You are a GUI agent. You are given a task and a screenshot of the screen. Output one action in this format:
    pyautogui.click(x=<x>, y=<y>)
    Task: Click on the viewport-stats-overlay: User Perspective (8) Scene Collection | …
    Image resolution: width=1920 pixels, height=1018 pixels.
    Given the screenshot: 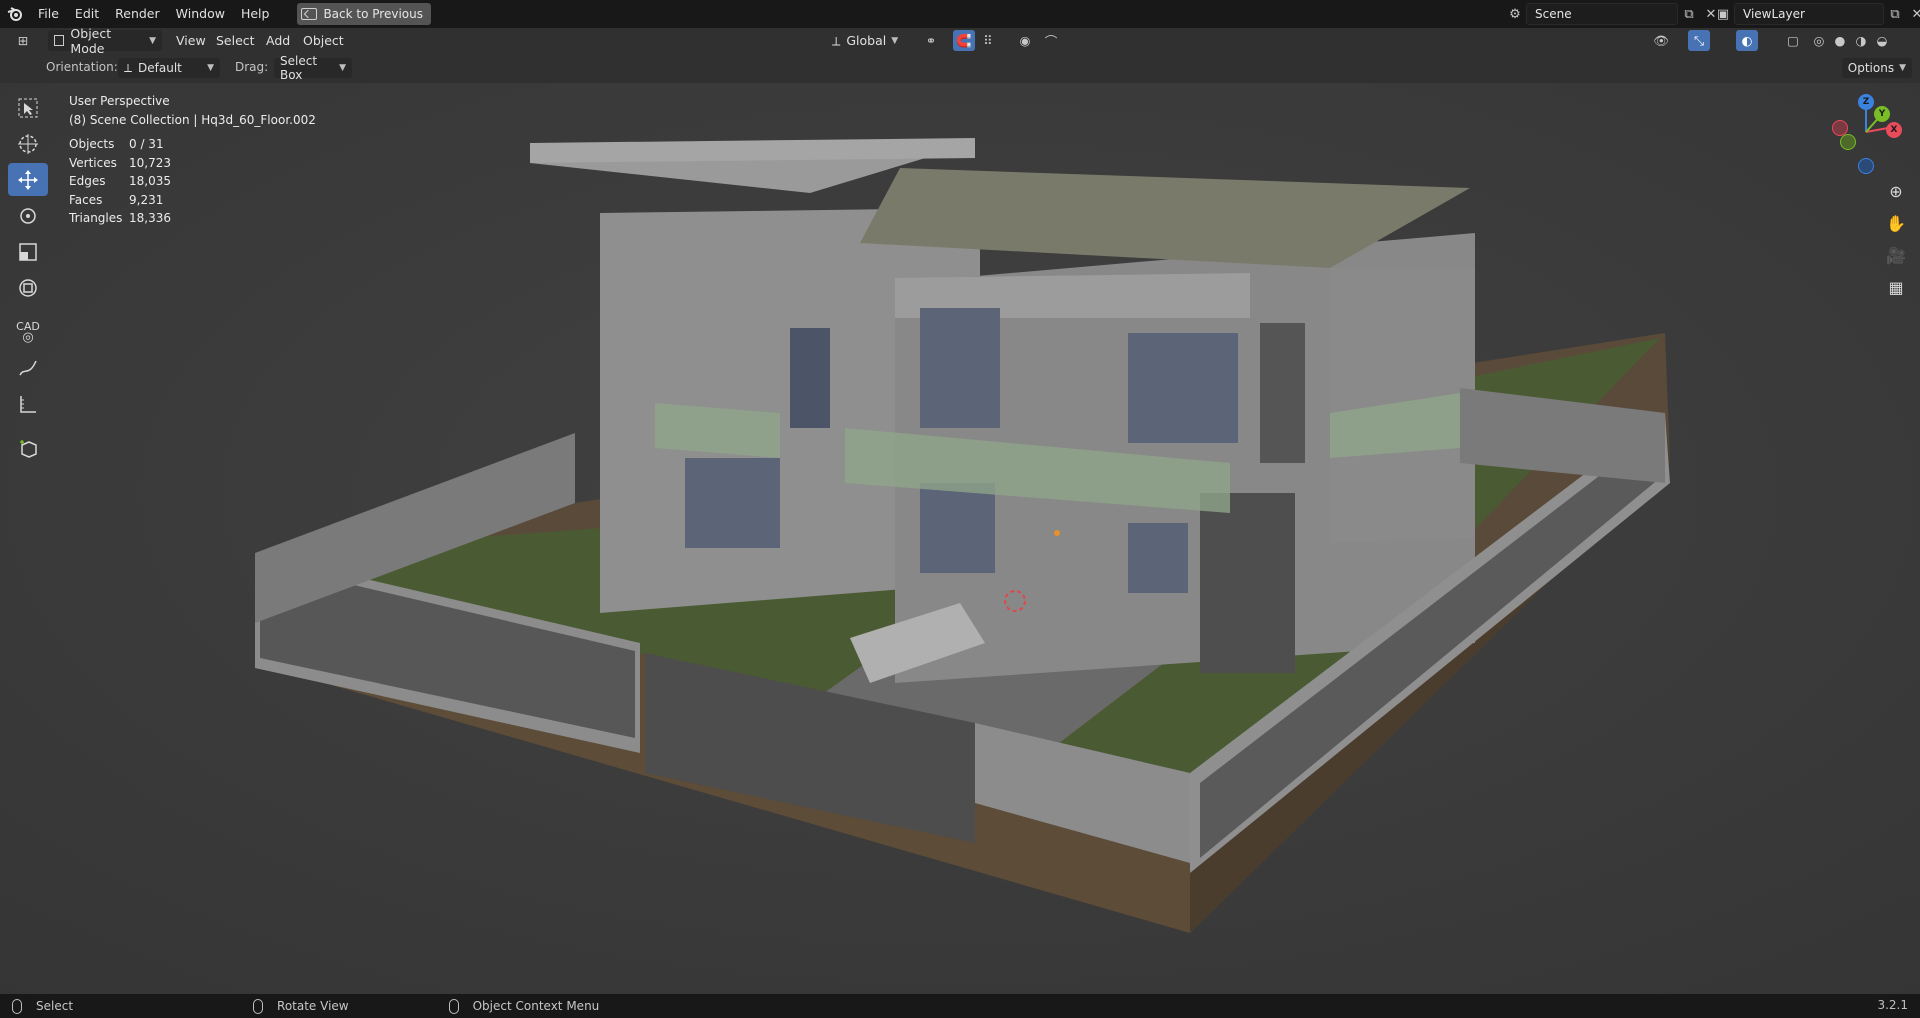 What is the action you would take?
    pyautogui.click(x=192, y=160)
    